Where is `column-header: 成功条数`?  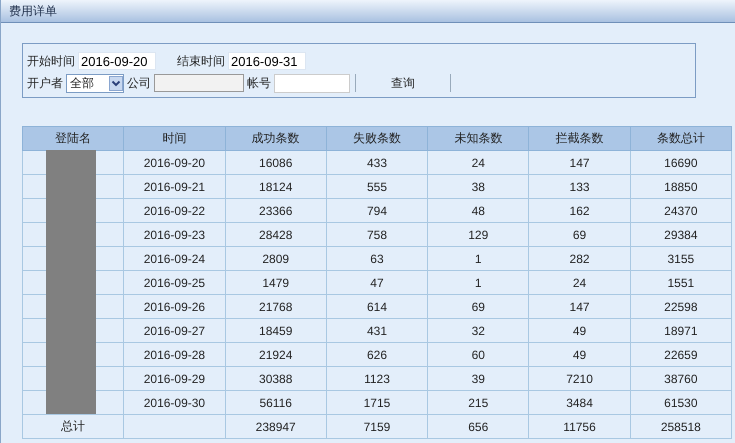 column-header: 成功条数 is located at coordinates (275, 138).